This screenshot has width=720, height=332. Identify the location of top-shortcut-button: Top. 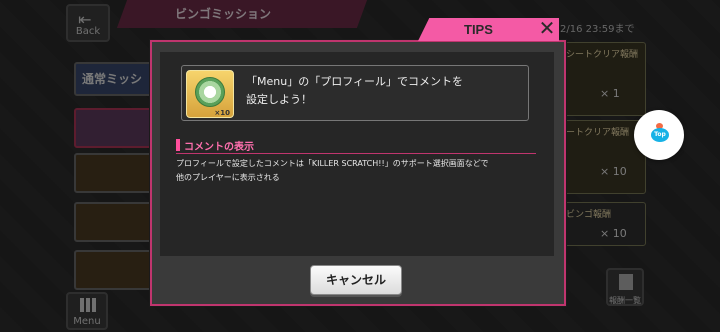
(659, 135).